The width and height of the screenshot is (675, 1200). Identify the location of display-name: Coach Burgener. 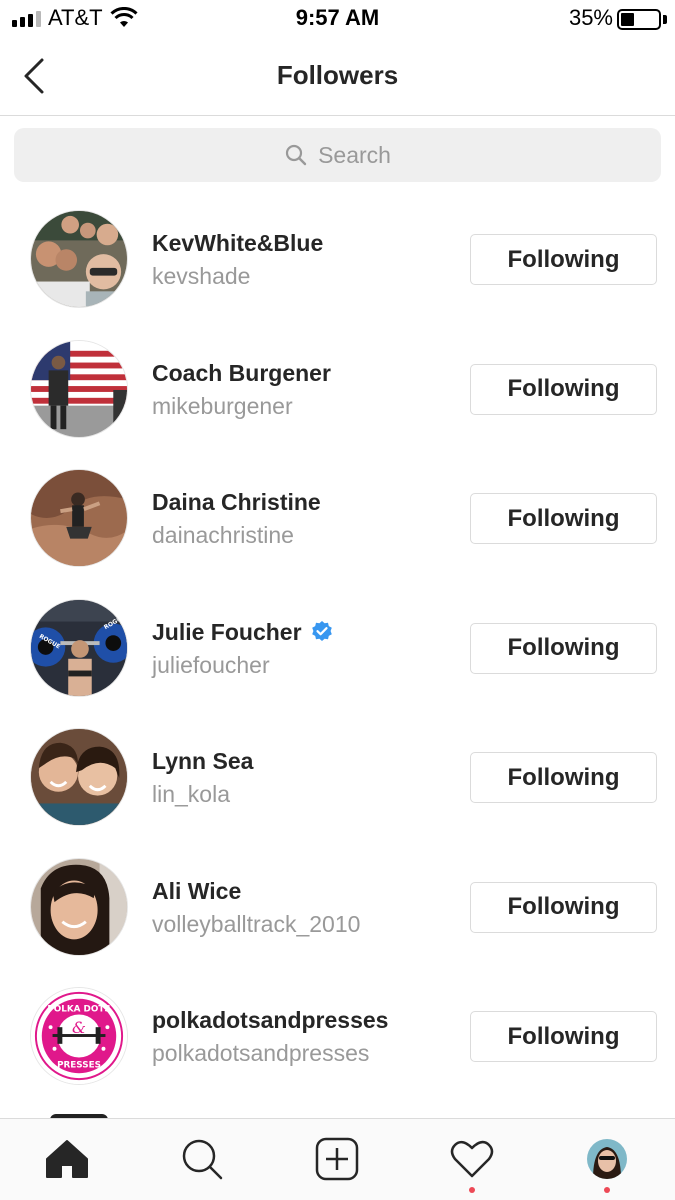
(241, 373).